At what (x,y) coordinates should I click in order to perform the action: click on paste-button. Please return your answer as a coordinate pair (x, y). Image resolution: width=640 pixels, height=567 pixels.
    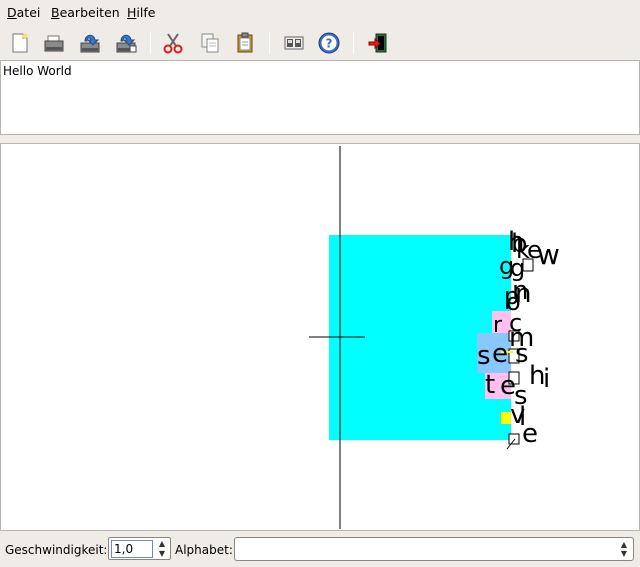
    Looking at the image, I should click on (245, 43).